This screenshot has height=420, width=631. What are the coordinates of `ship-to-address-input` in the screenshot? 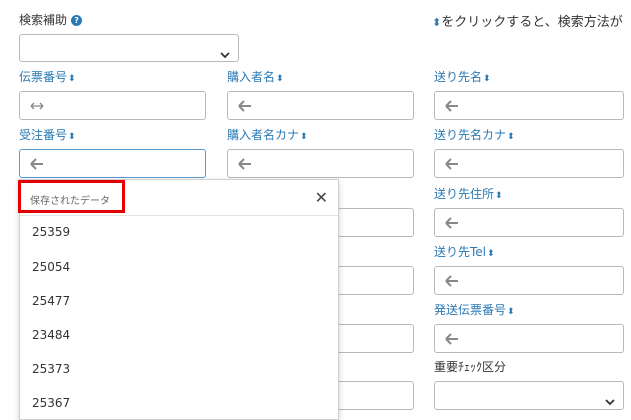 It's located at (529, 222).